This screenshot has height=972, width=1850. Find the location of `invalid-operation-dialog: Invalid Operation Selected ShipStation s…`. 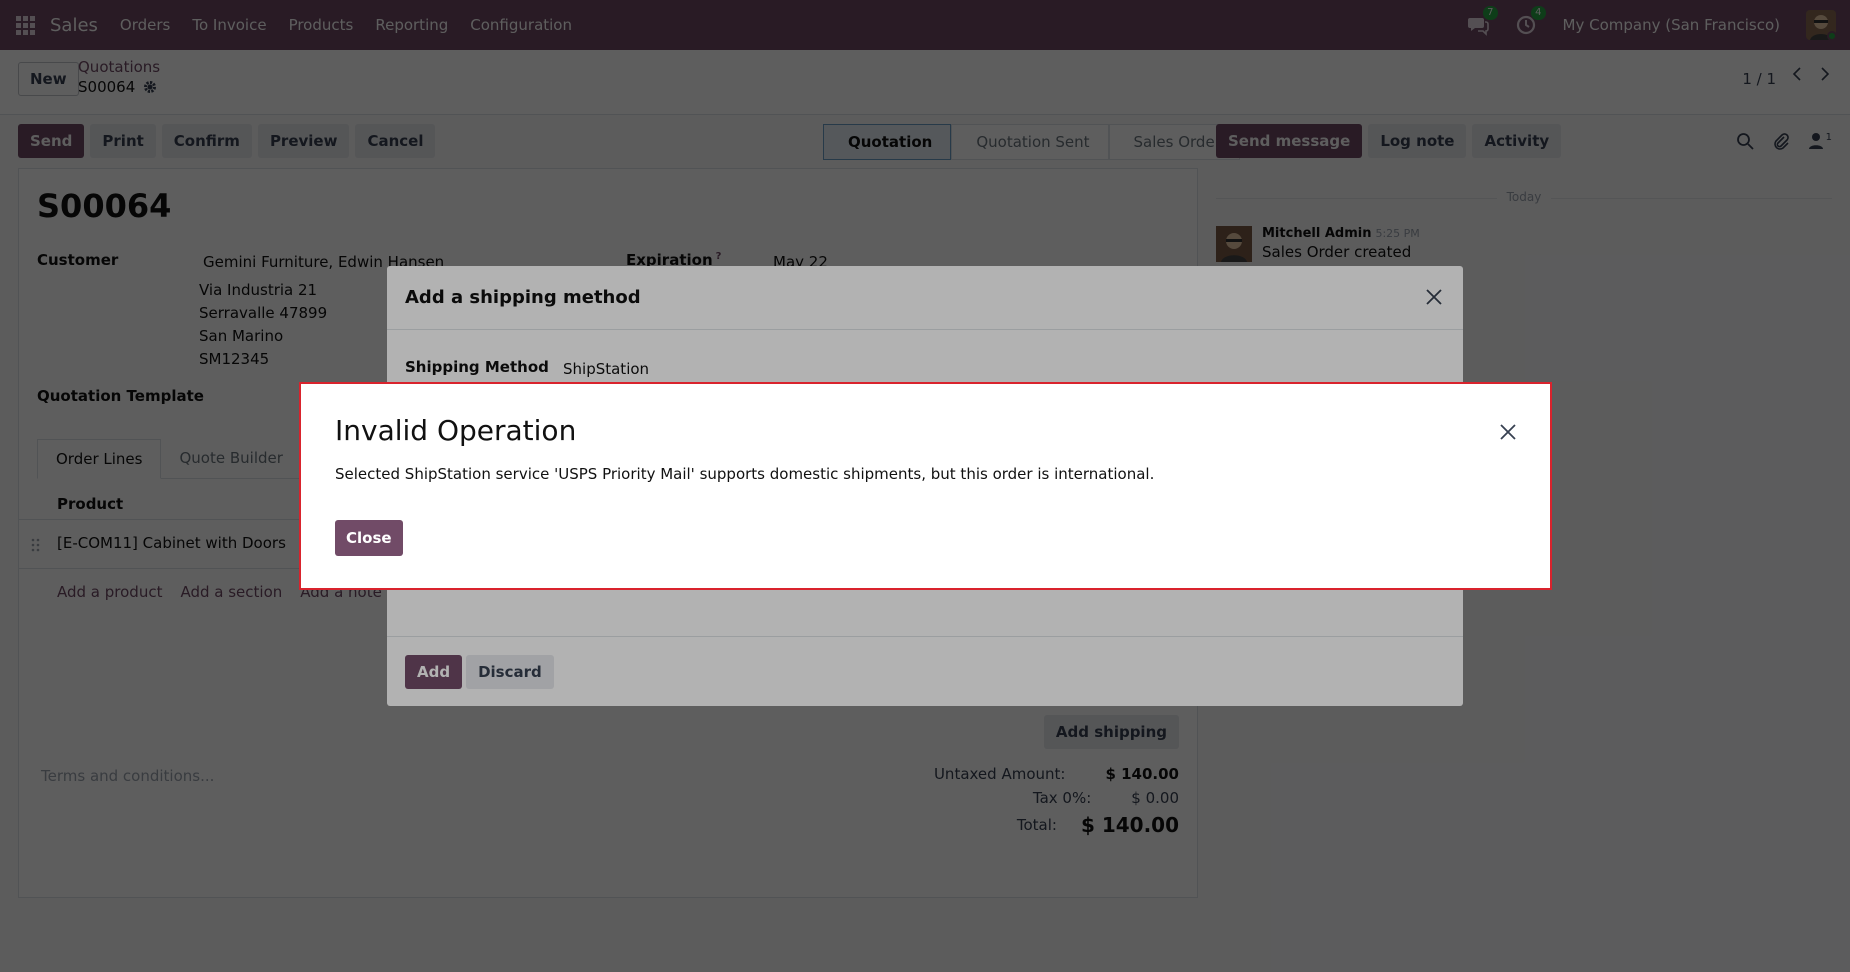

invalid-operation-dialog: Invalid Operation Selected ShipStation s… is located at coordinates (925, 486).